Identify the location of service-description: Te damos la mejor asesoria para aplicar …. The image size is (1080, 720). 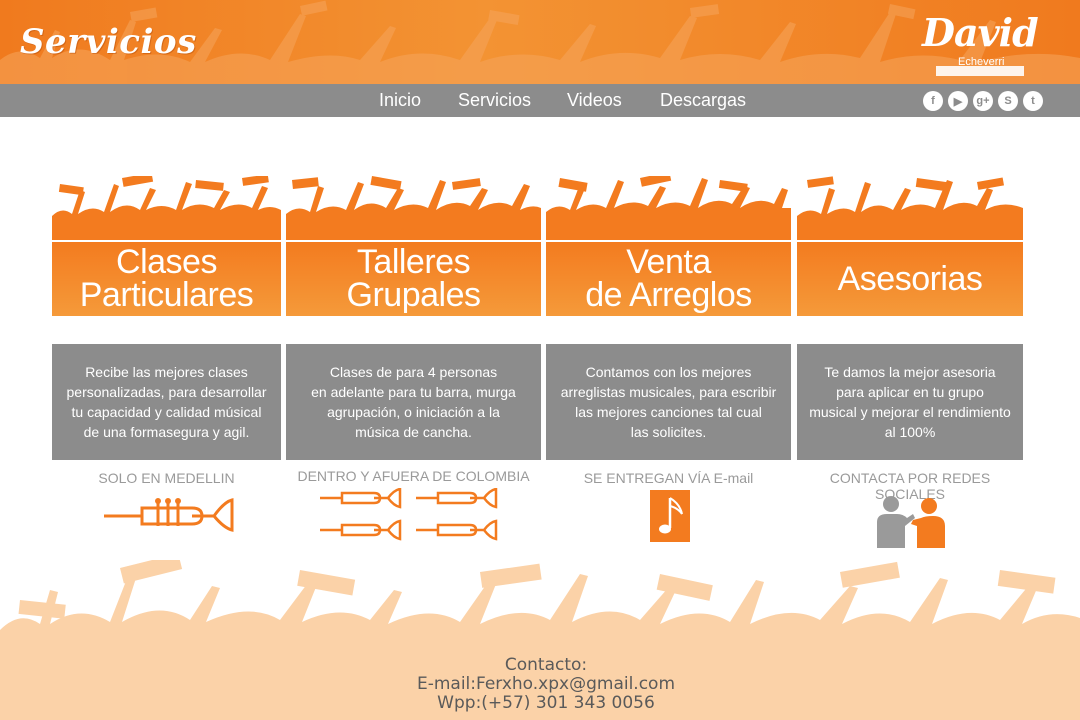
(910, 402).